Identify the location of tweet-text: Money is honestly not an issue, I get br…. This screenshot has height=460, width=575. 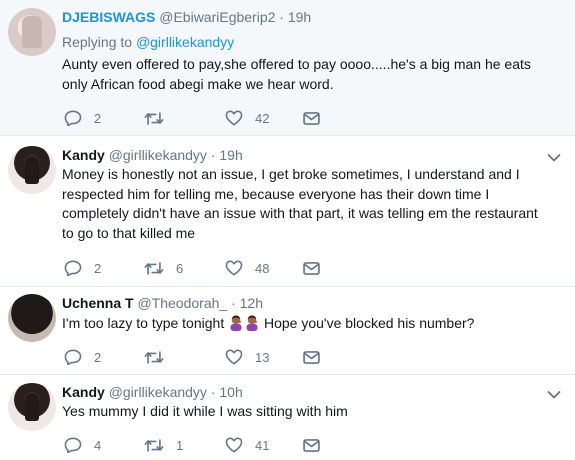
(300, 203).